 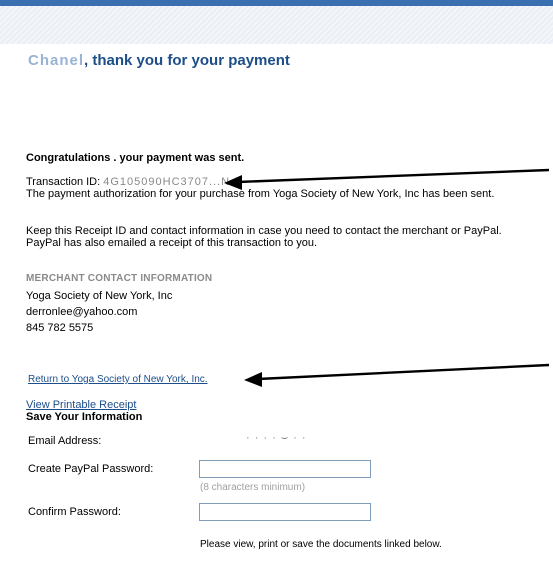 What do you see at coordinates (393, 176) in the screenshot?
I see `arrow-line-transaction` at bounding box center [393, 176].